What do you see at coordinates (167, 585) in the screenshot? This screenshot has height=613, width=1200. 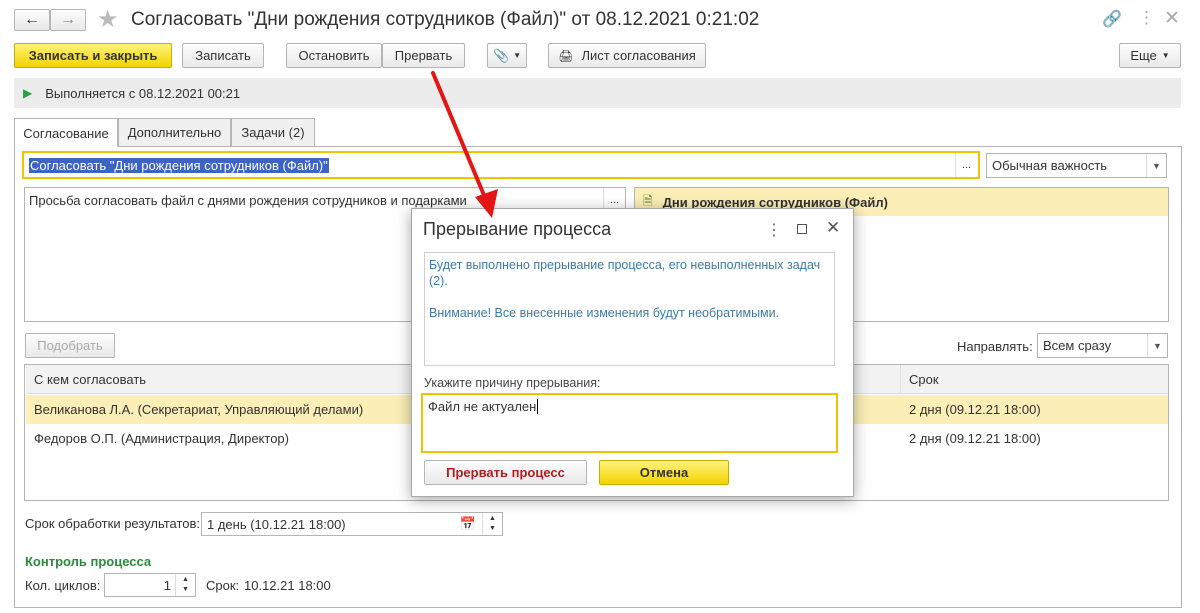 I see `cycles-value: 1` at bounding box center [167, 585].